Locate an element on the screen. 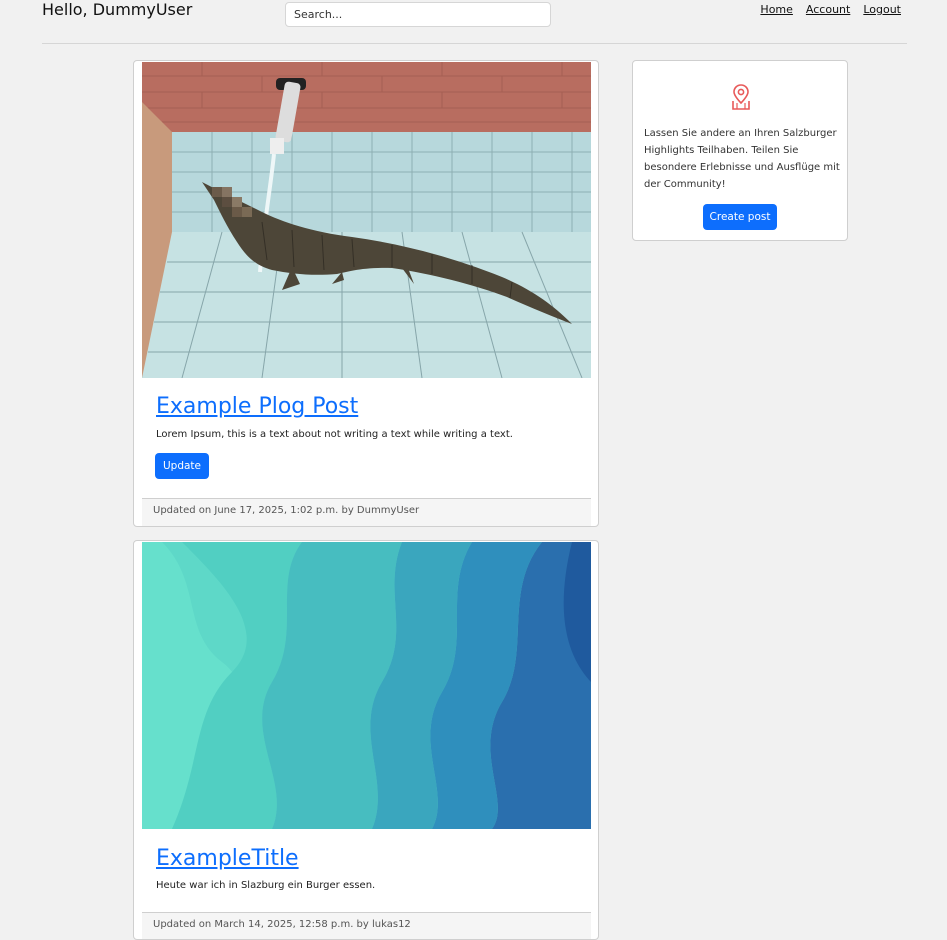 This screenshot has width=947, height=940. header-divider is located at coordinates (474, 43).